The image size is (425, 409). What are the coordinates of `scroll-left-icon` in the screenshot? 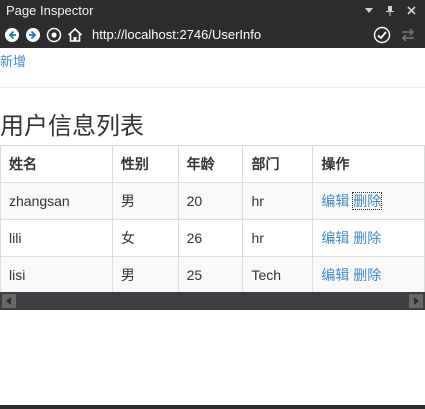 It's located at (9, 301).